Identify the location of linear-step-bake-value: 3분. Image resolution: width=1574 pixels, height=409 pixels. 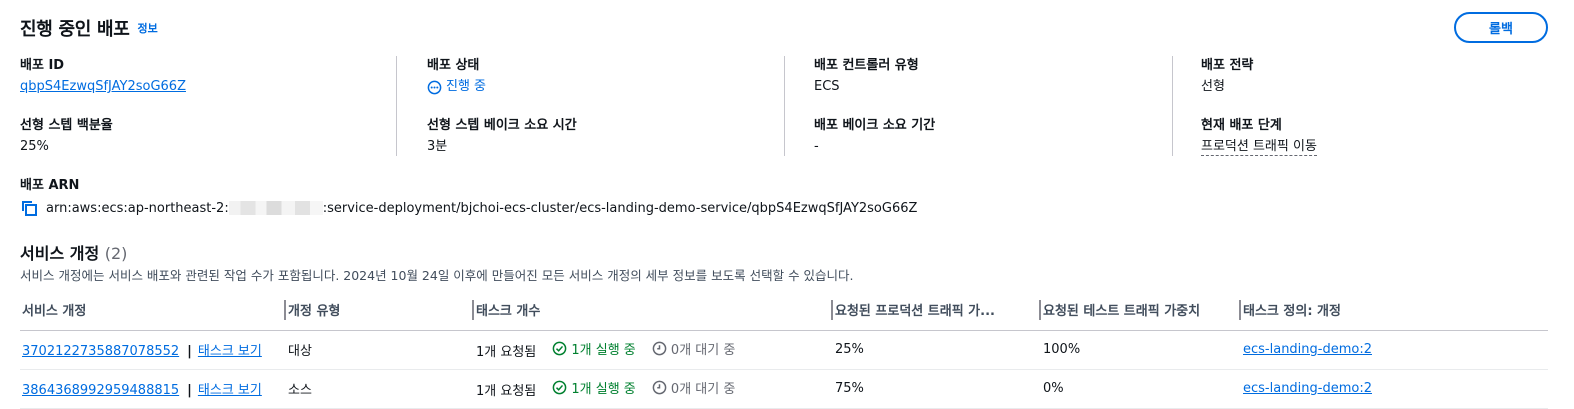
(437, 146).